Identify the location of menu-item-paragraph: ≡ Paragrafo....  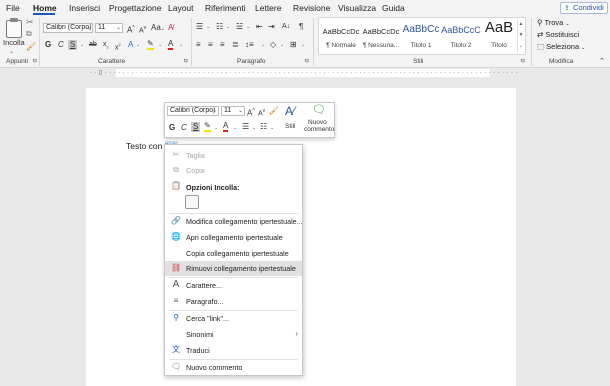
(233, 301).